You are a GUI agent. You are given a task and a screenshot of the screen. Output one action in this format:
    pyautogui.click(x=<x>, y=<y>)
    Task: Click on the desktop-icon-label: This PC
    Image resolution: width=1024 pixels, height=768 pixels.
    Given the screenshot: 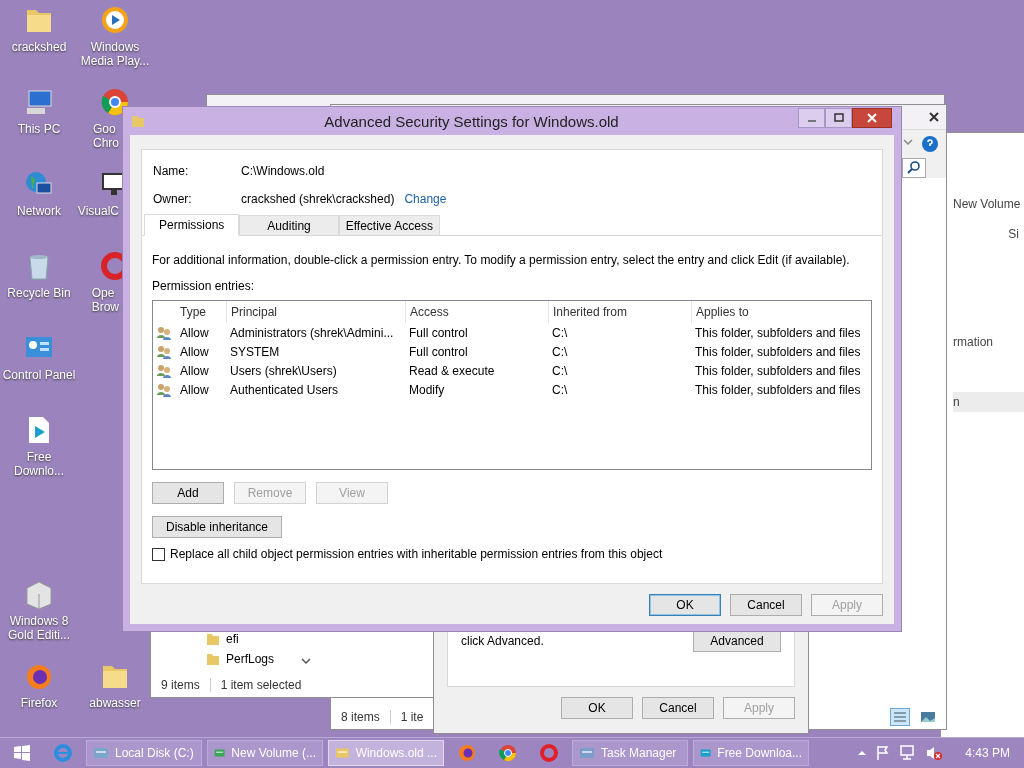 What is the action you would take?
    pyautogui.click(x=39, y=129)
    